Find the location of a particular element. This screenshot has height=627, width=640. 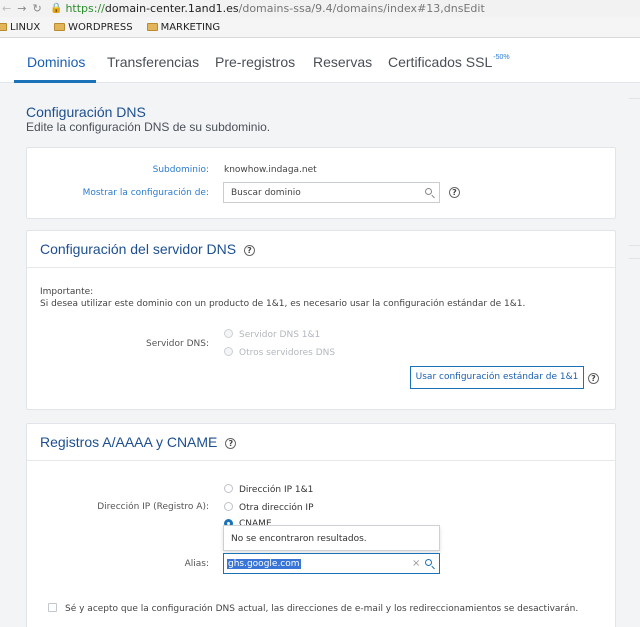

ip-address-label: Dirección IP (Registro A): is located at coordinates (153, 507).